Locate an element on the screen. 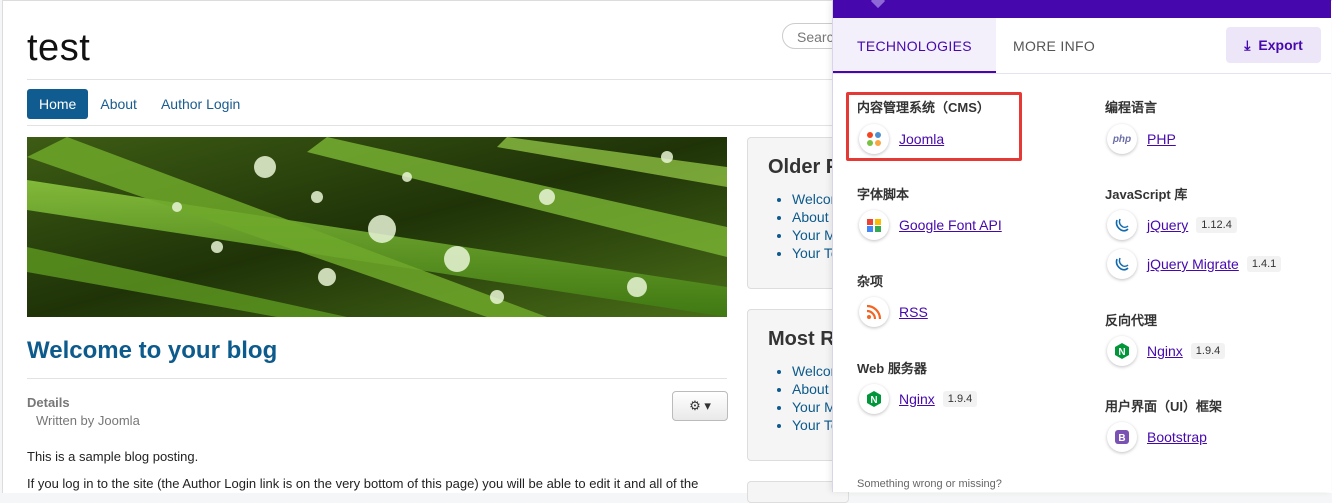 The image size is (1332, 503). site-title: test is located at coordinates (59, 48).